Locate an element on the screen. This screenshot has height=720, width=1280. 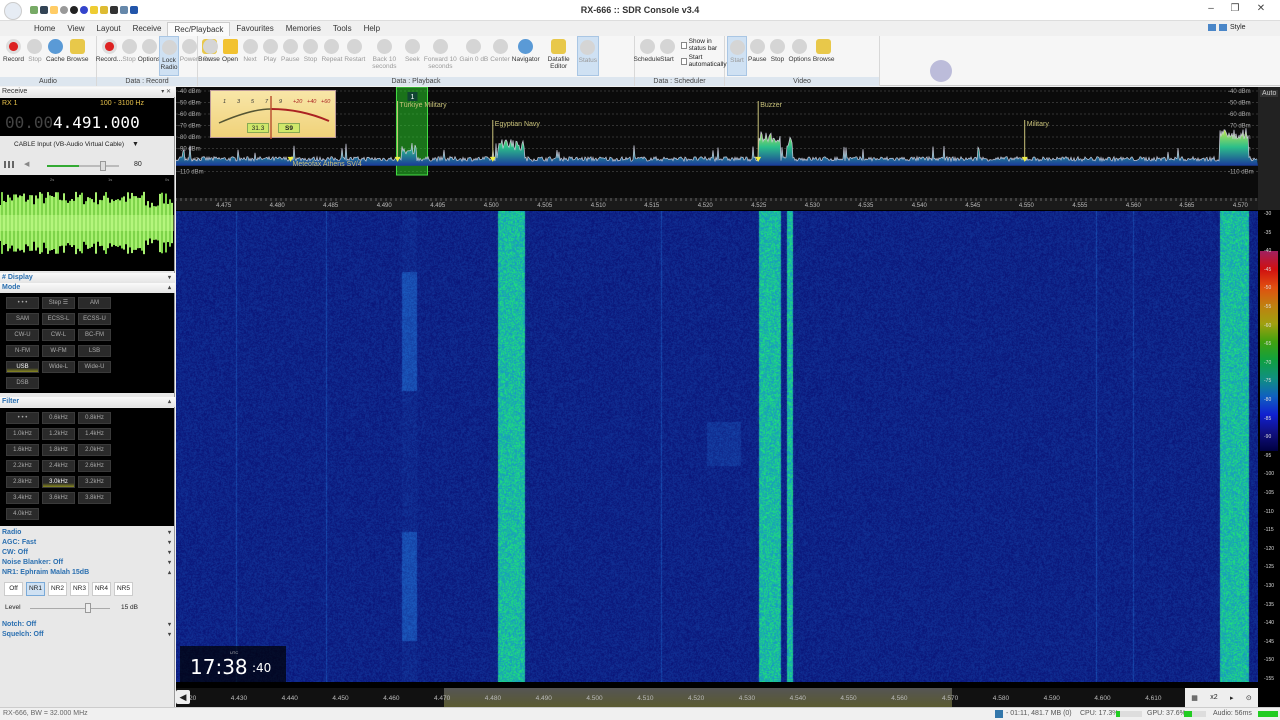
forward-10-seconds-button: Forward 10 seconds is located at coordinates (440, 56).